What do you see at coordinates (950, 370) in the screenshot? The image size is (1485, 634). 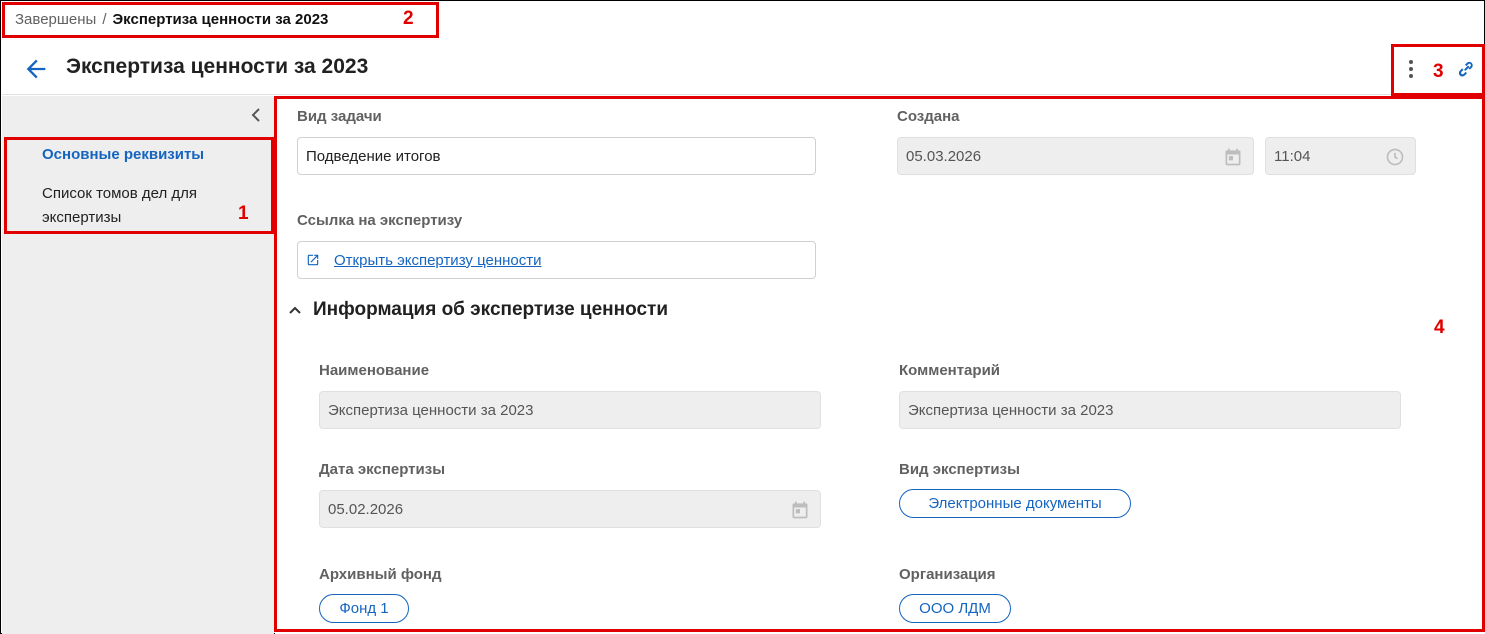 I see `comment-label: Комментарий` at bounding box center [950, 370].